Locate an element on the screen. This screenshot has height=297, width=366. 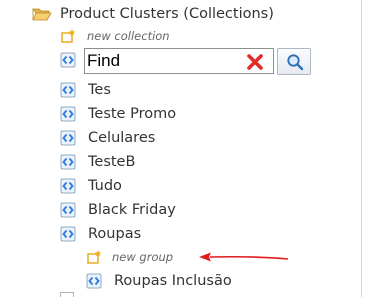
search-input is located at coordinates (162, 61).